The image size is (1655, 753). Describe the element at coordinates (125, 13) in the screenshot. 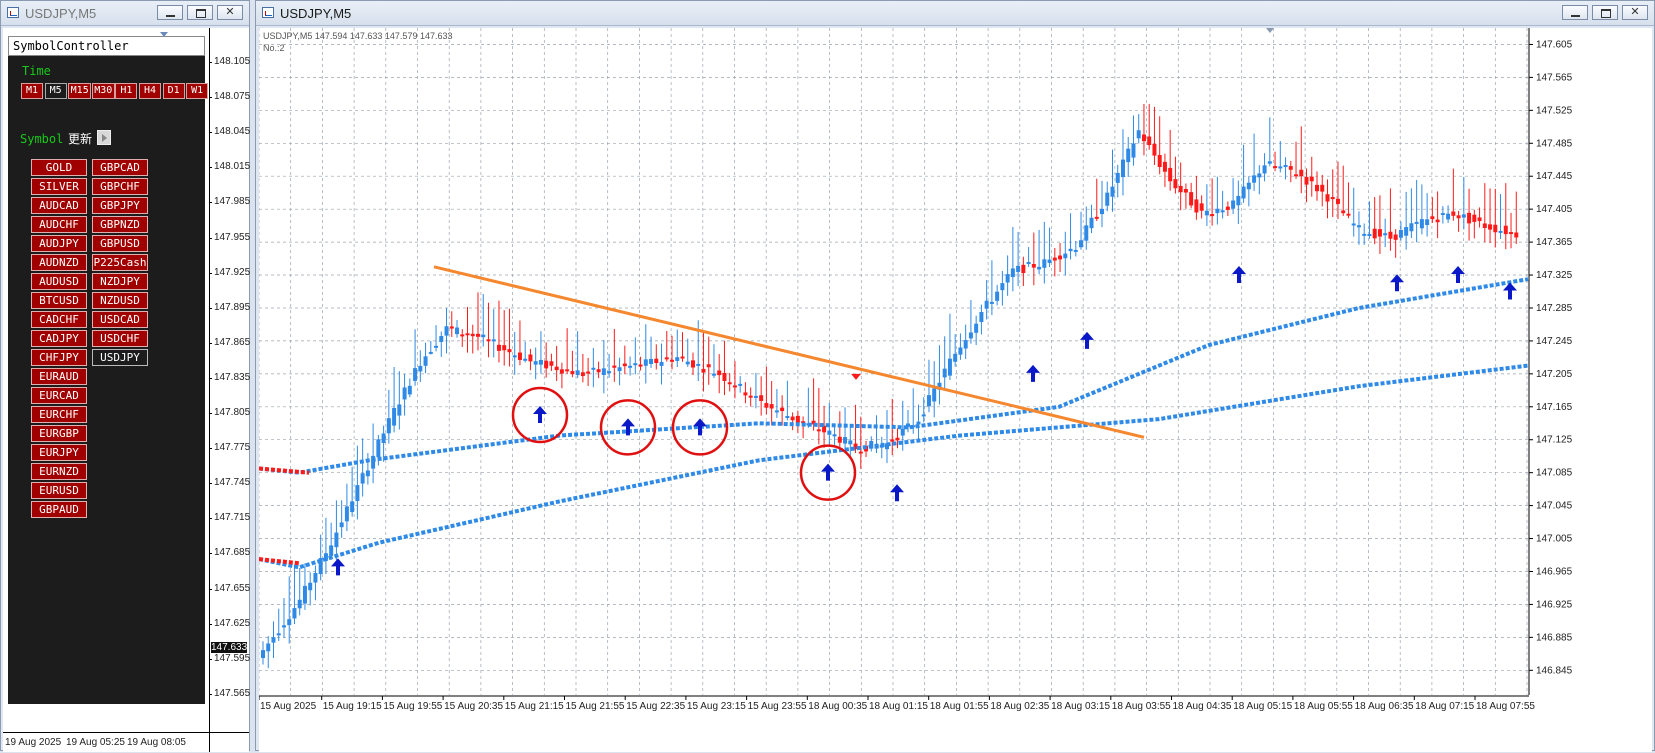

I see `left-window-titlebar: USDJPY,M5 ✕` at that location.